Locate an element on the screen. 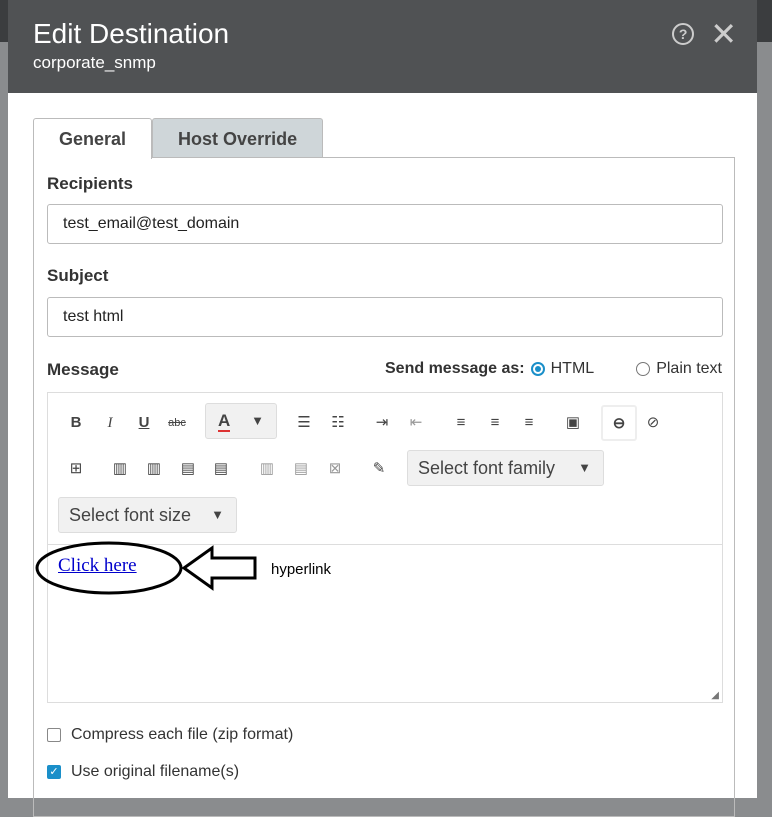 The width and height of the screenshot is (772, 817). tab-host-override: Host Override is located at coordinates (238, 138).